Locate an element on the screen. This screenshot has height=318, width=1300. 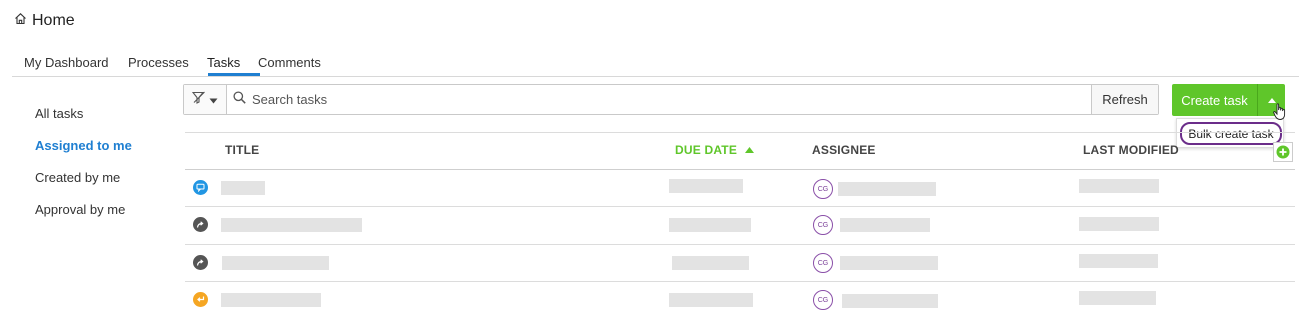
create-task-dropdown-menu: Bulk create task is located at coordinates (1230, 133).